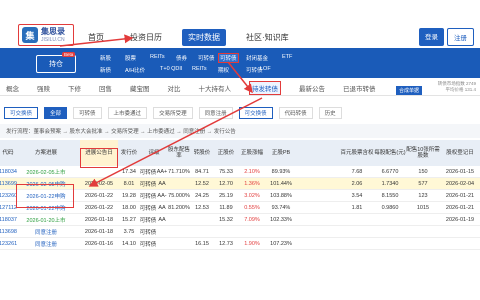 This screenshot has height=300, width=480. I want to click on cell-c3: 1015, so click(423, 208).